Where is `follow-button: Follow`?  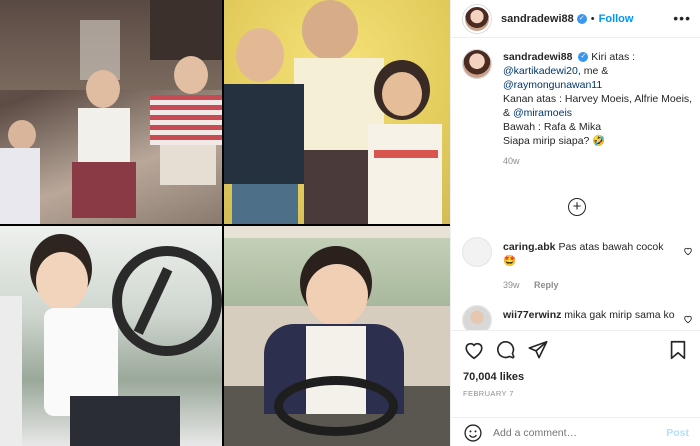 follow-button: Follow is located at coordinates (616, 19).